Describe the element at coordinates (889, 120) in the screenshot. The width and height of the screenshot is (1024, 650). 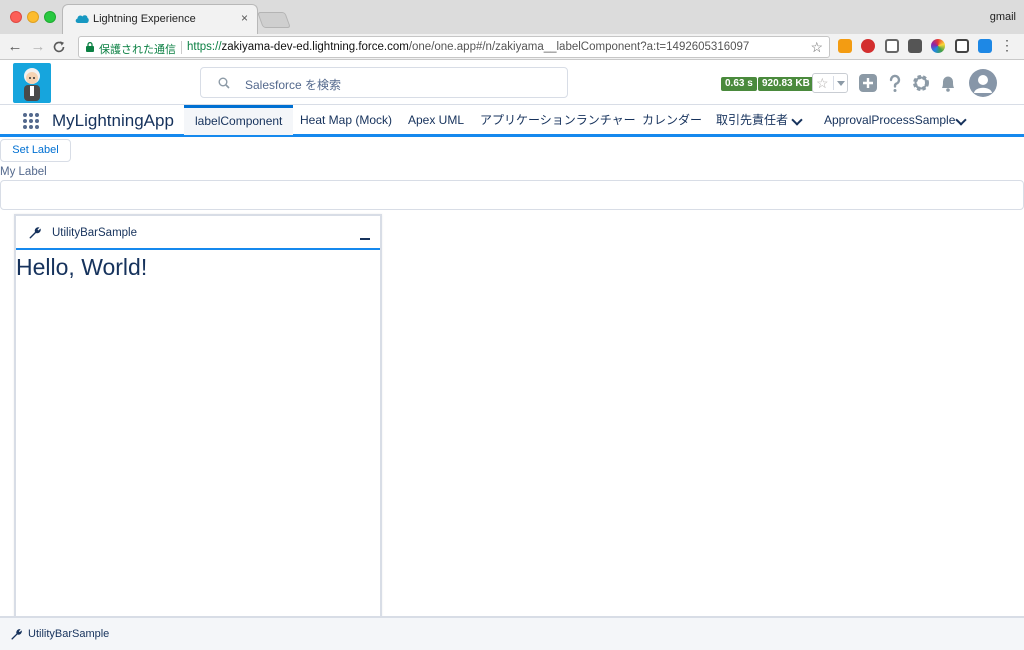
I see `nav-tab-approval-process: ApprovalProcessSample` at that location.